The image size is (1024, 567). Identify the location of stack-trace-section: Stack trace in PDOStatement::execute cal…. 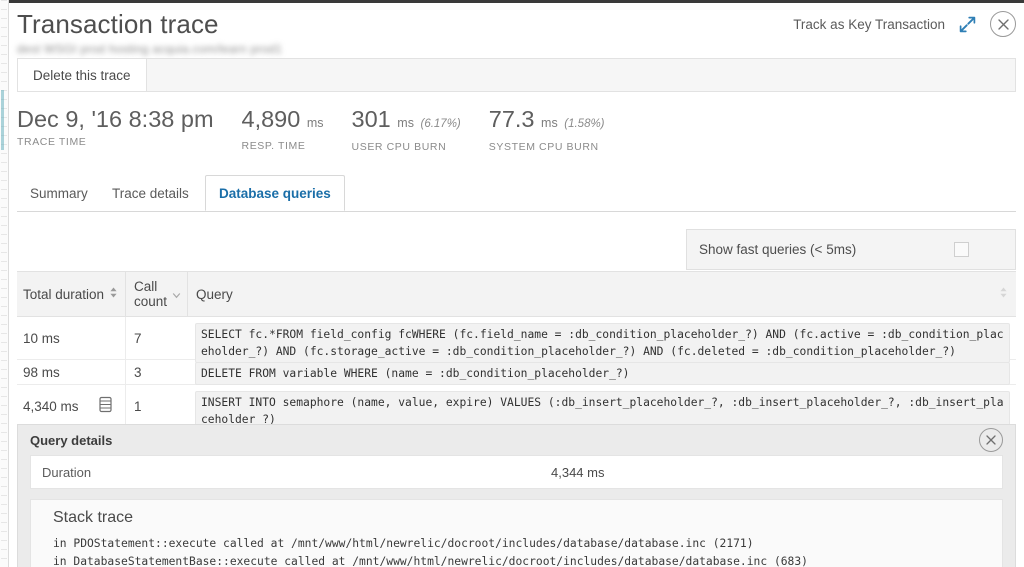
(516, 533).